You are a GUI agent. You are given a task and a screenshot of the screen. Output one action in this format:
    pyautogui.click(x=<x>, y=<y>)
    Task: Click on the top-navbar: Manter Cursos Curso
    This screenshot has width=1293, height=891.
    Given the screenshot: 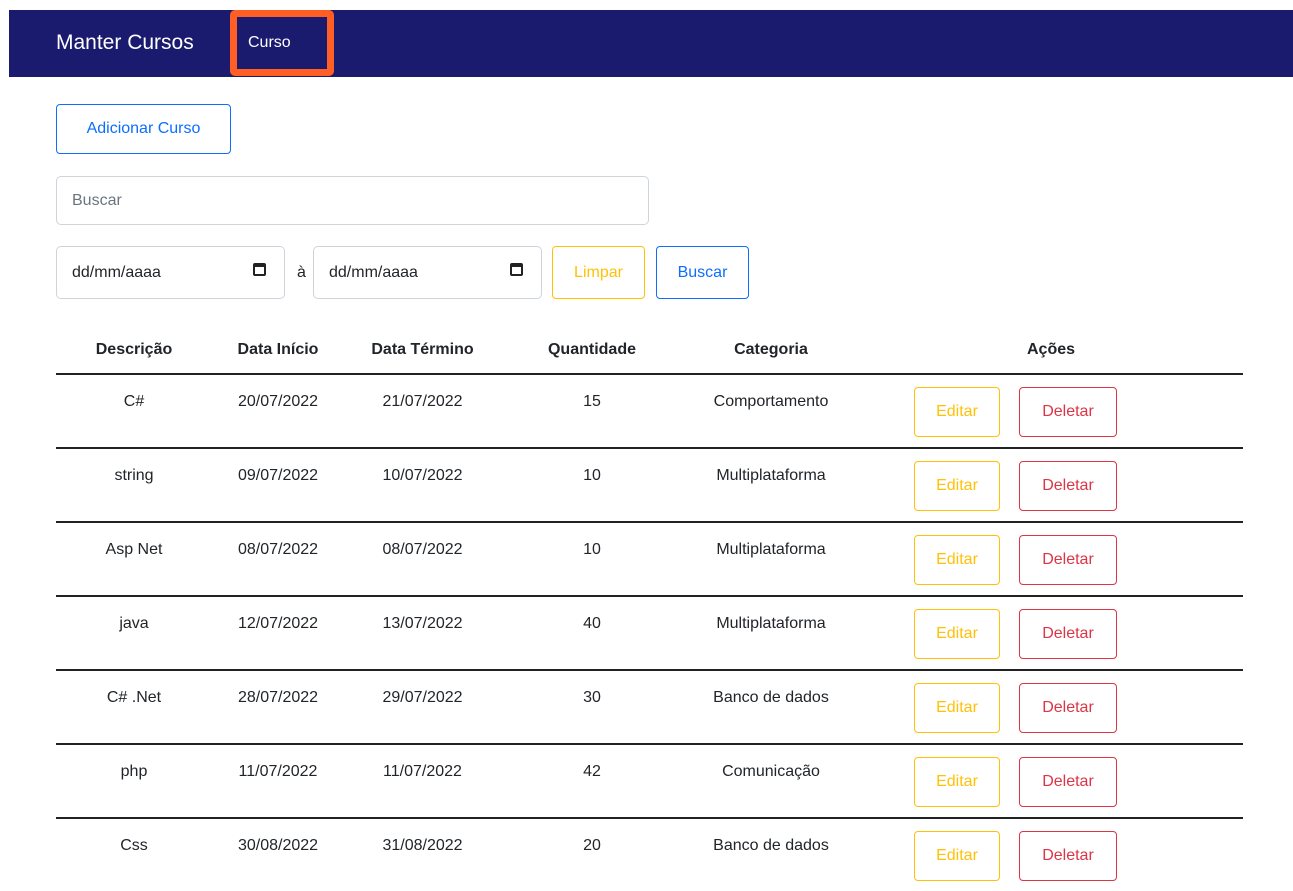 What is the action you would take?
    pyautogui.click(x=651, y=43)
    